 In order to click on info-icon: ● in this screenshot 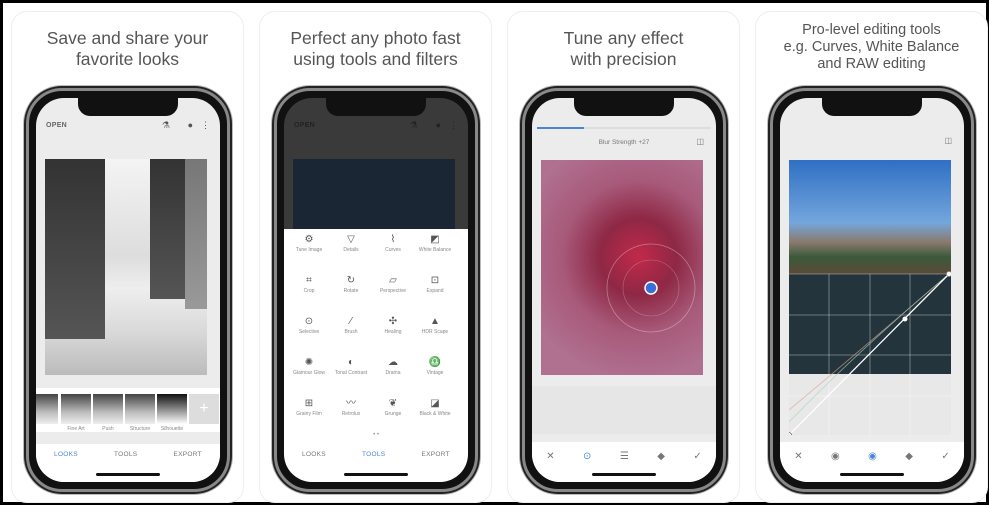, I will do `click(190, 125)`.